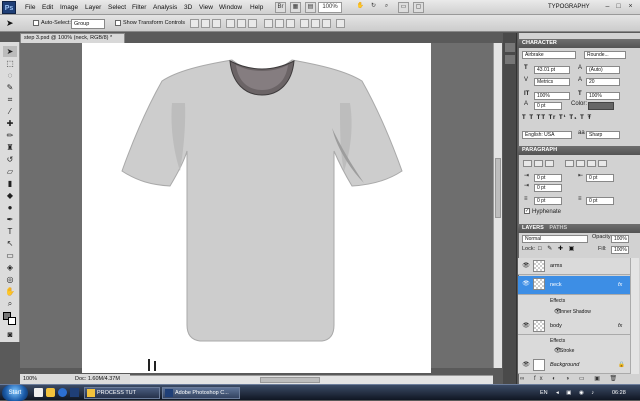 The height and width of the screenshot is (401, 640). What do you see at coordinates (315, 23) in the screenshot?
I see `distribute-hcenter-icon` at bounding box center [315, 23].